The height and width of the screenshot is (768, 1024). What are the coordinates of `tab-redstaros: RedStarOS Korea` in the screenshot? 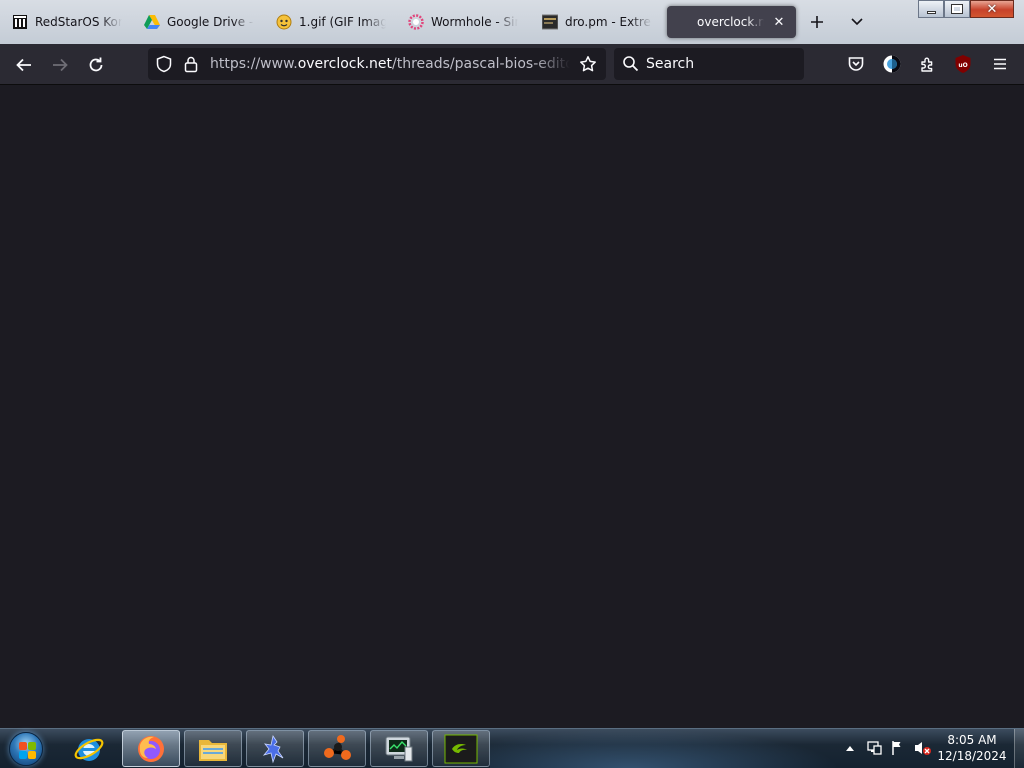 It's located at (67, 22).